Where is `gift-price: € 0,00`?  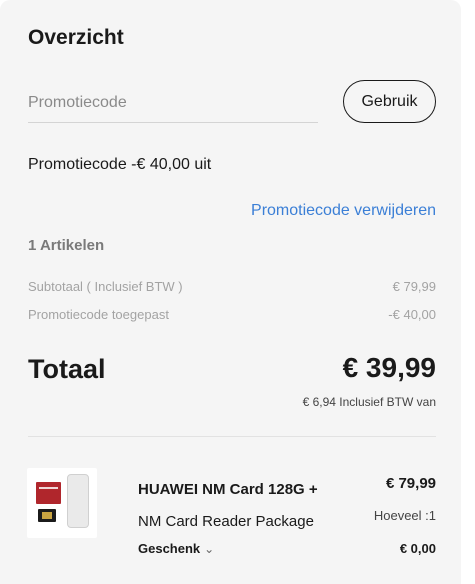 gift-price: € 0,00 is located at coordinates (417, 548).